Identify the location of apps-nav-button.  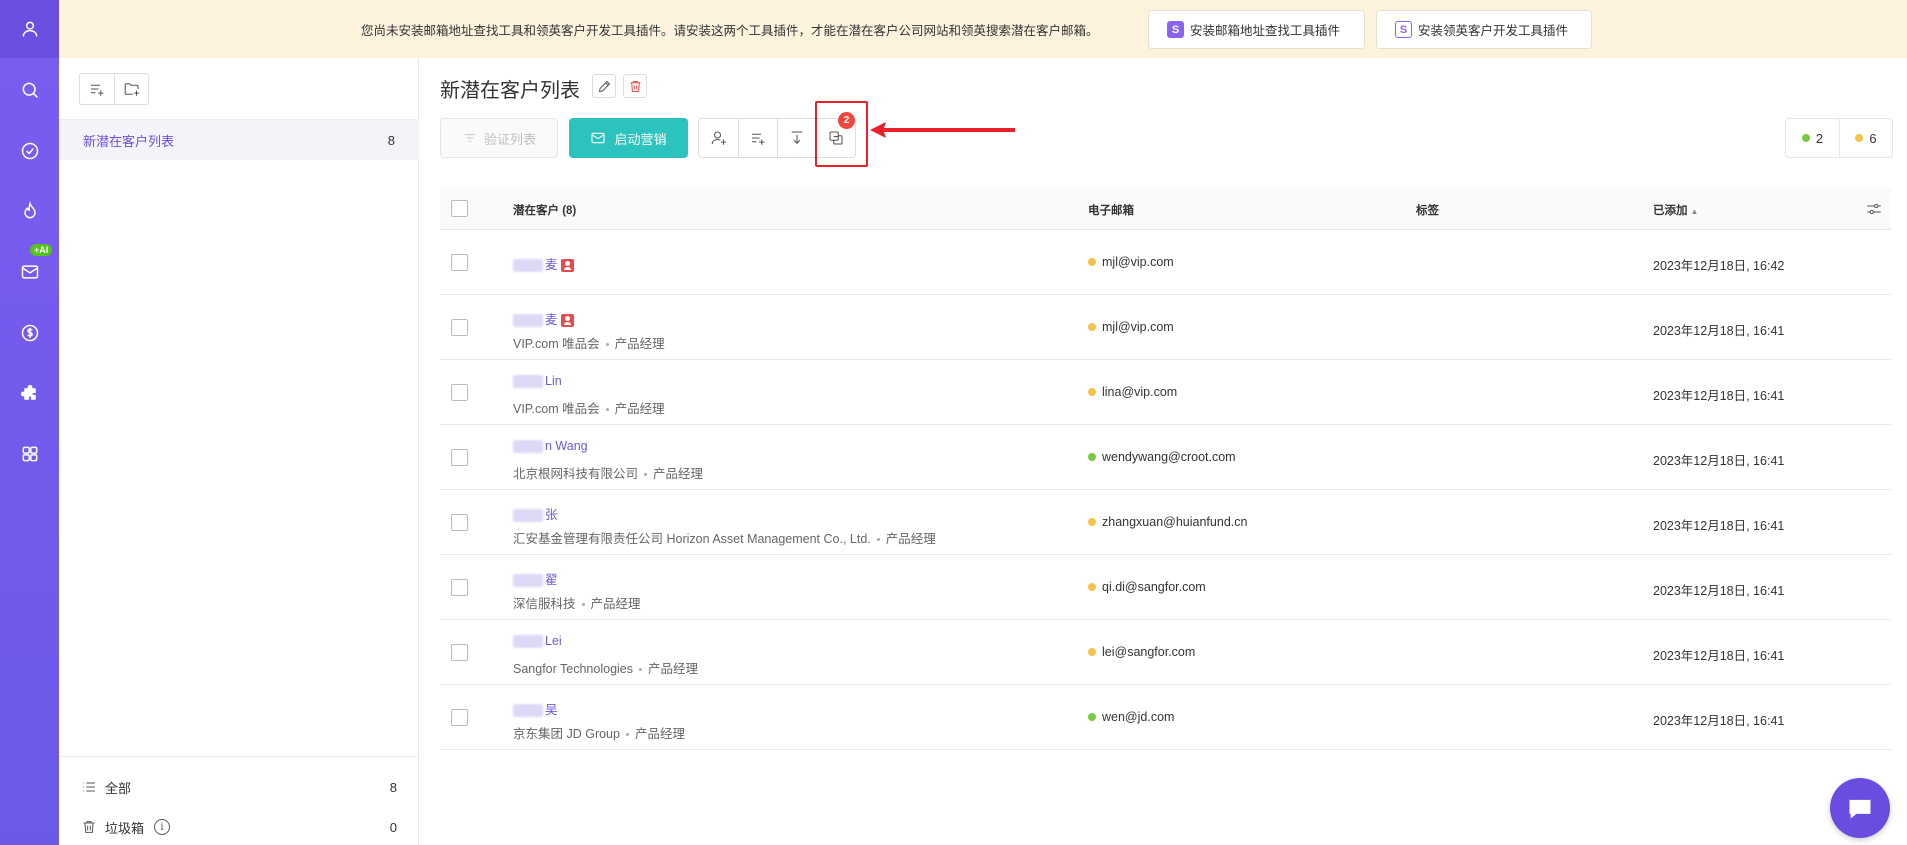
(29, 454).